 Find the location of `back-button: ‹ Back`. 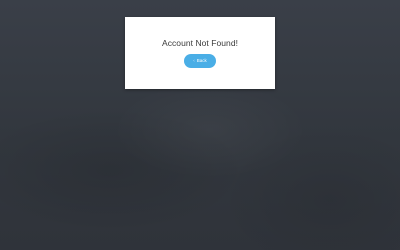

back-button: ‹ Back is located at coordinates (200, 61).